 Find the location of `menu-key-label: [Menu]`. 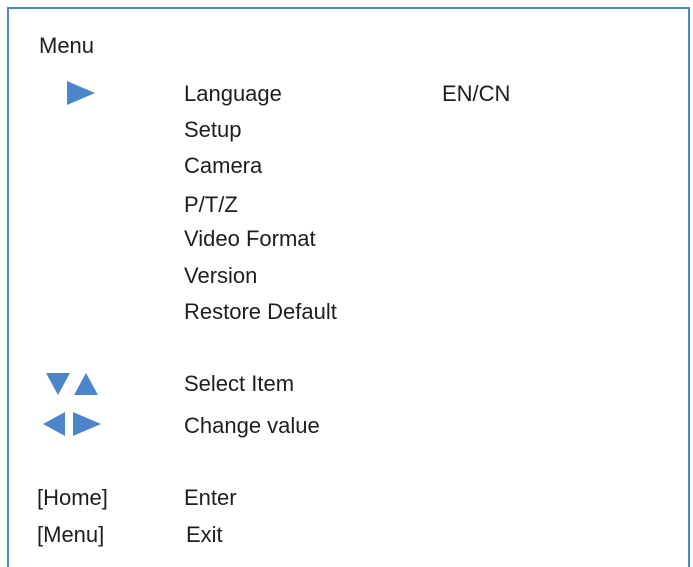

menu-key-label: [Menu] is located at coordinates (71, 534).